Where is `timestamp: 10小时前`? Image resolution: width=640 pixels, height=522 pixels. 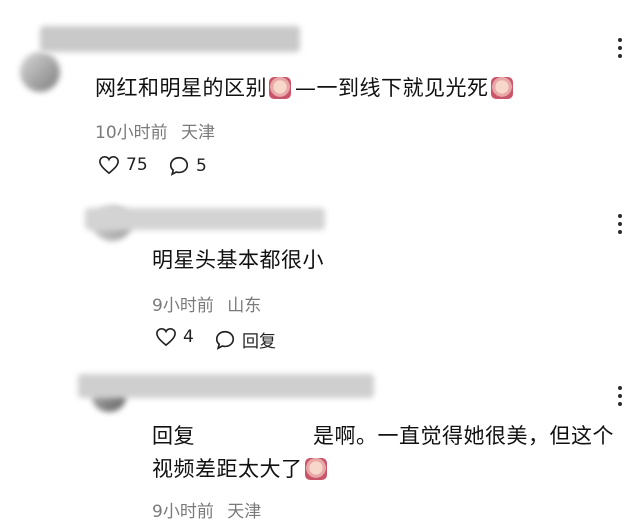
timestamp: 10小时前 is located at coordinates (131, 133).